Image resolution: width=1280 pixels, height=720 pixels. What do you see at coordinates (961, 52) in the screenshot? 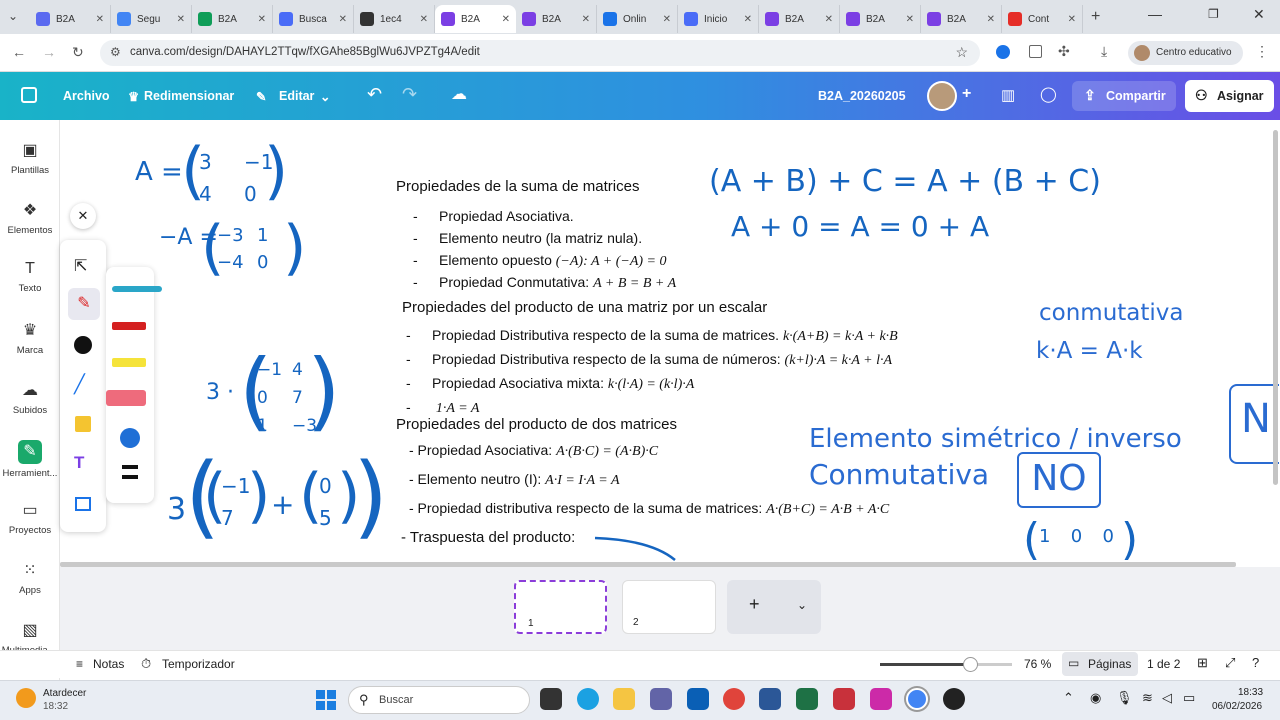
I see `bookmark-star-icon: ☆` at bounding box center [961, 52].